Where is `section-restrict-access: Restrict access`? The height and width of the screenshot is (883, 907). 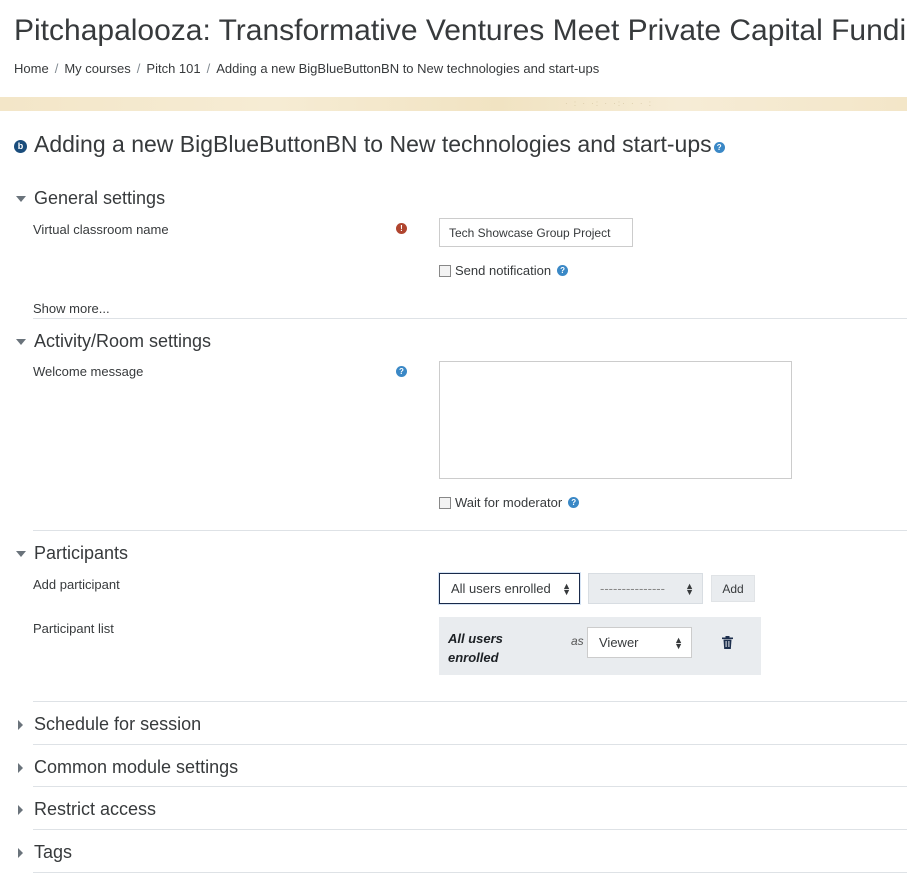 section-restrict-access: Restrict access is located at coordinates (86, 809).